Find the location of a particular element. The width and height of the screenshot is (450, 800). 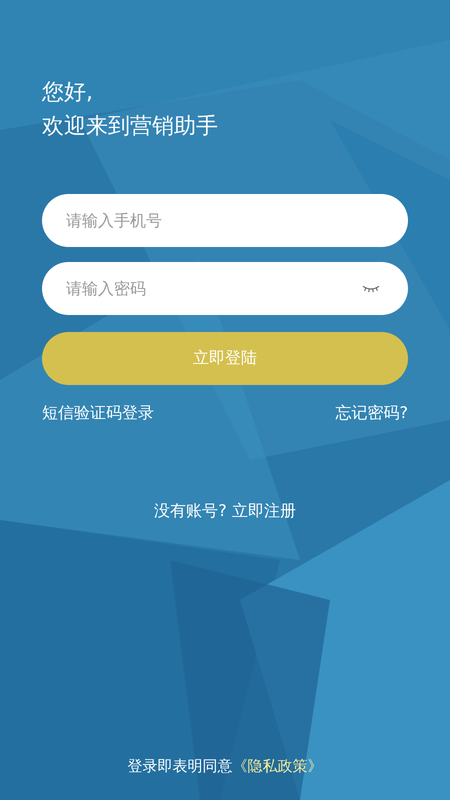

forgot-password-link: 忘记密码? is located at coordinates (372, 413).